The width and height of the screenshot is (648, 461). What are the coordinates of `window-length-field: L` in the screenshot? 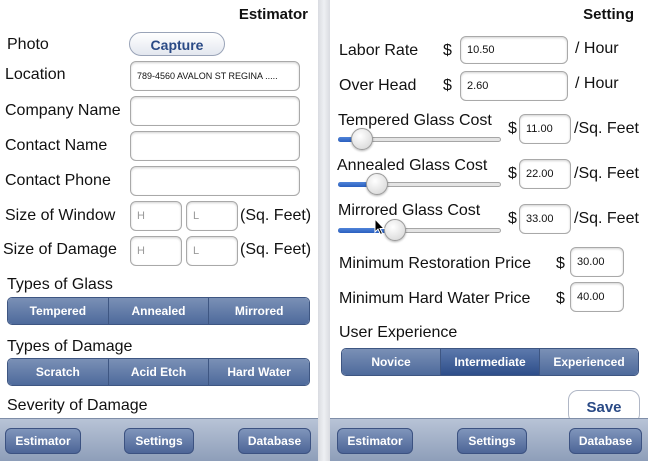 It's located at (212, 216).